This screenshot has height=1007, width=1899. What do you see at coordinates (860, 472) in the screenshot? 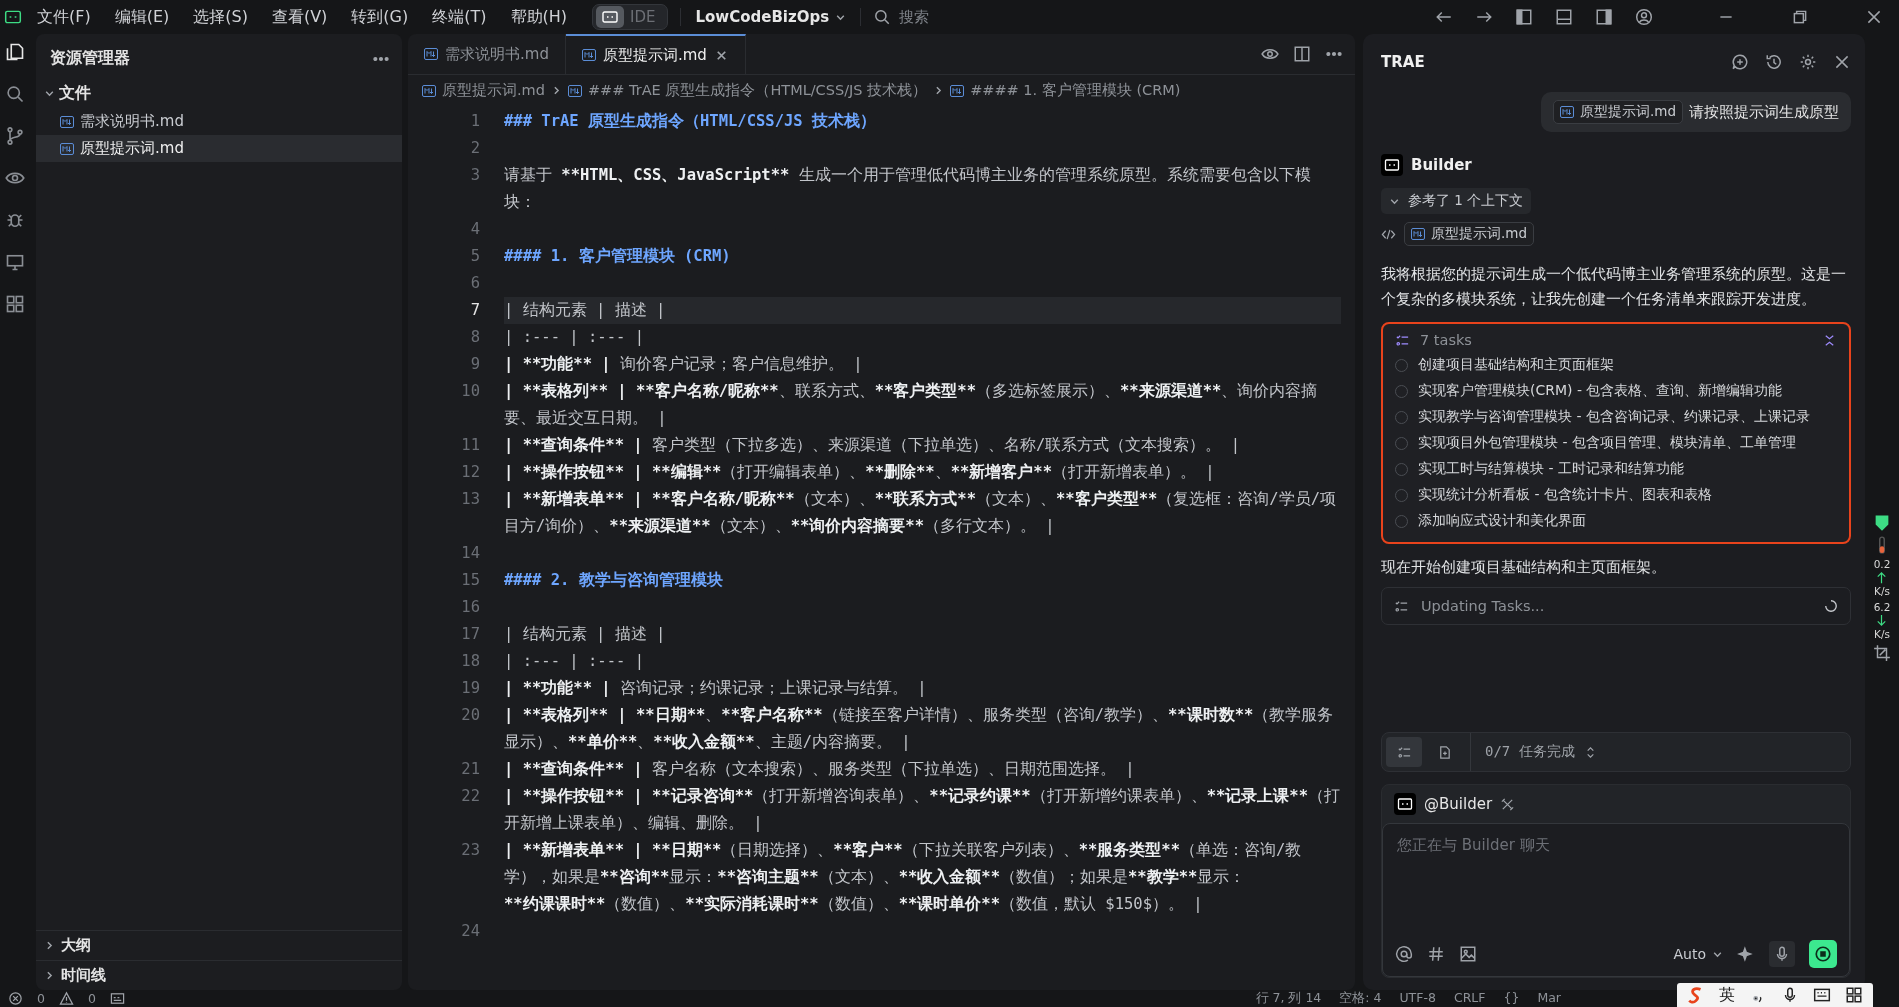
I see `code-line: | **操作按钮** | **编辑**（打开编辑表单）、**删除**、**新增客户**（打开新增表单）。 |` at bounding box center [860, 472].